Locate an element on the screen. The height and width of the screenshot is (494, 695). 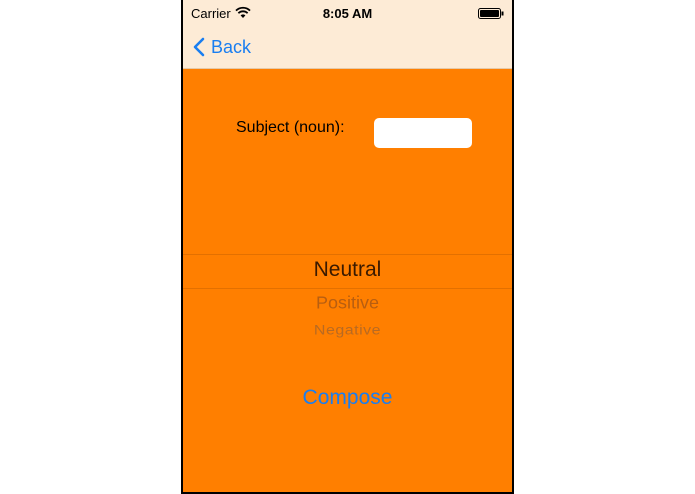
navigation-bar: Back is located at coordinates (347, 47).